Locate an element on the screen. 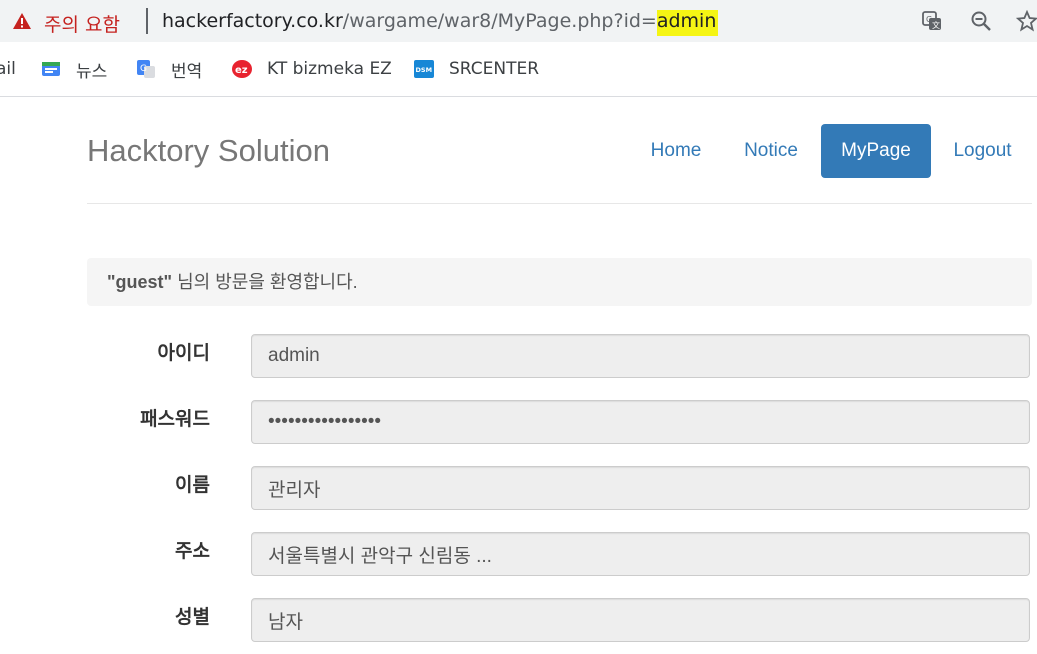 The image size is (1037, 654). form-row-id: 아이디 is located at coordinates (559, 357).